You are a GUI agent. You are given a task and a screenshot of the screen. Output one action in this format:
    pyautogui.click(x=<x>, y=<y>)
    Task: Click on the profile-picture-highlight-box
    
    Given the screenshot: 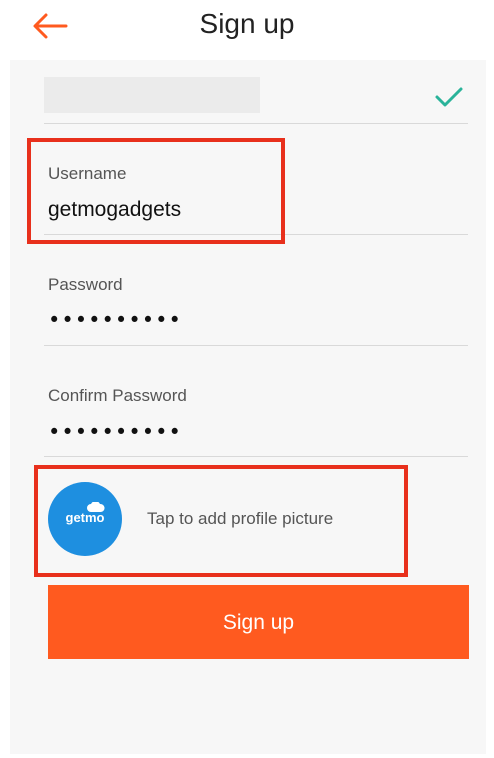 What is the action you would take?
    pyautogui.click(x=221, y=521)
    